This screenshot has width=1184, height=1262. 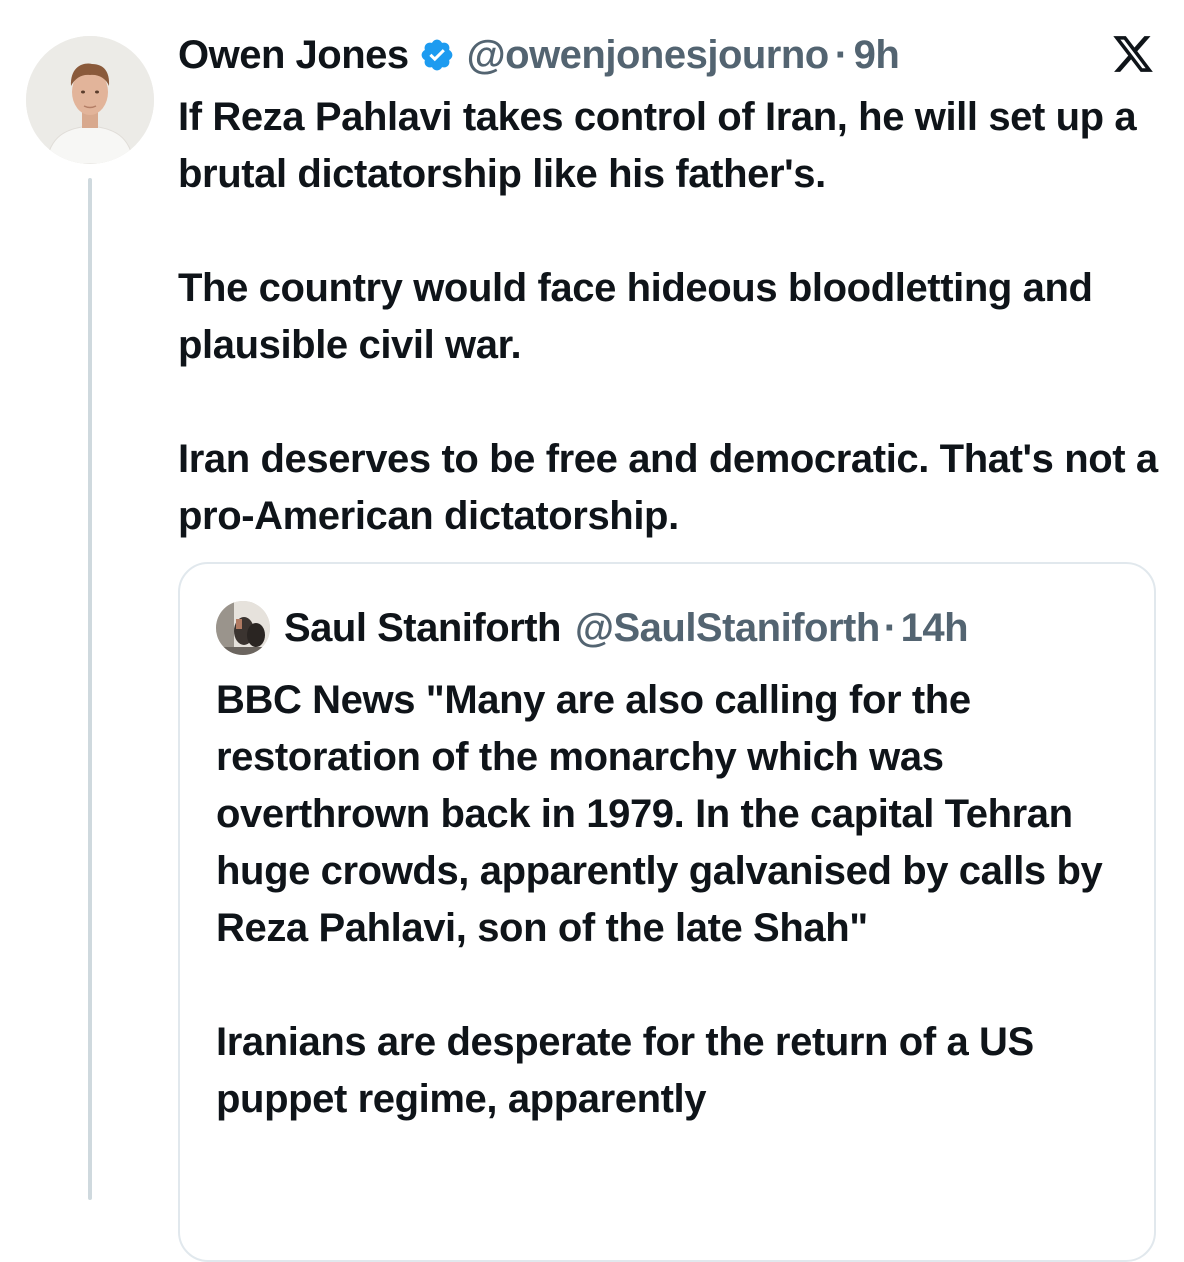 I want to click on quoted-avatar-photo, so click(x=243, y=628).